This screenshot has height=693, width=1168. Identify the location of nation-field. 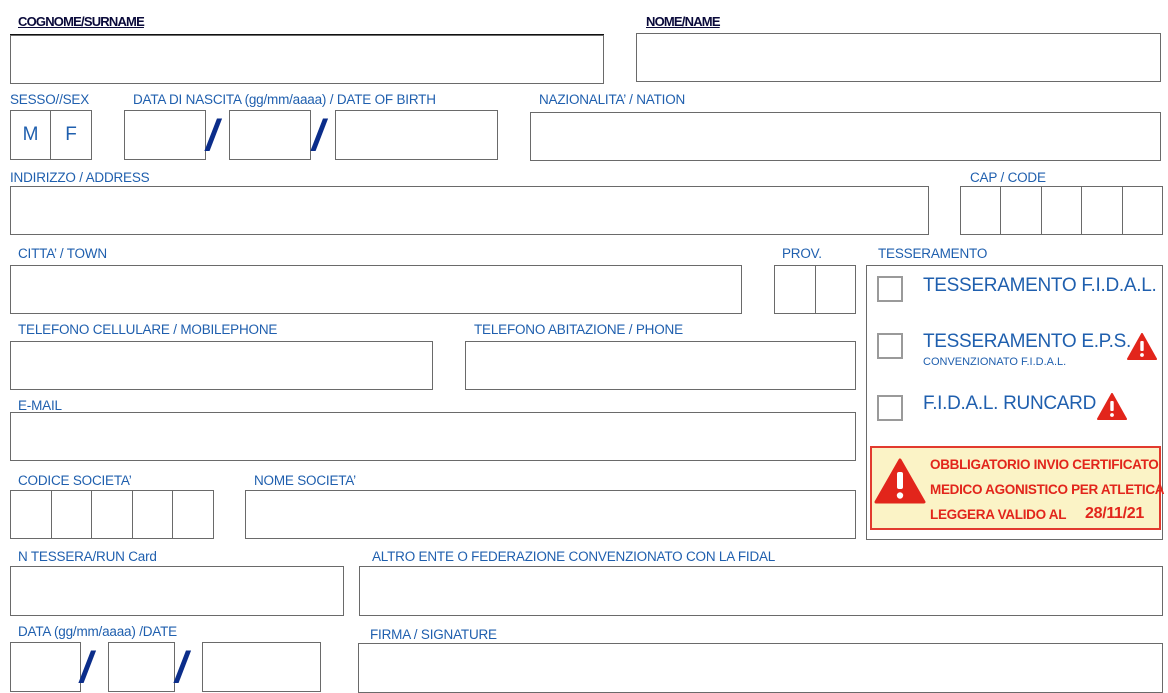
(845, 136).